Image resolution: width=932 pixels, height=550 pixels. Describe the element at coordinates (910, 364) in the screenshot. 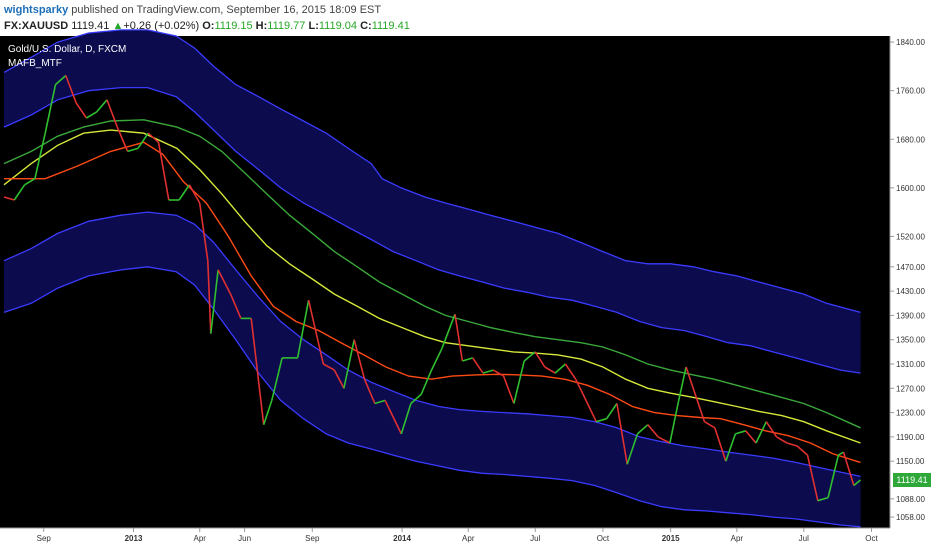

I see `y-tick-label: 1310.00` at that location.